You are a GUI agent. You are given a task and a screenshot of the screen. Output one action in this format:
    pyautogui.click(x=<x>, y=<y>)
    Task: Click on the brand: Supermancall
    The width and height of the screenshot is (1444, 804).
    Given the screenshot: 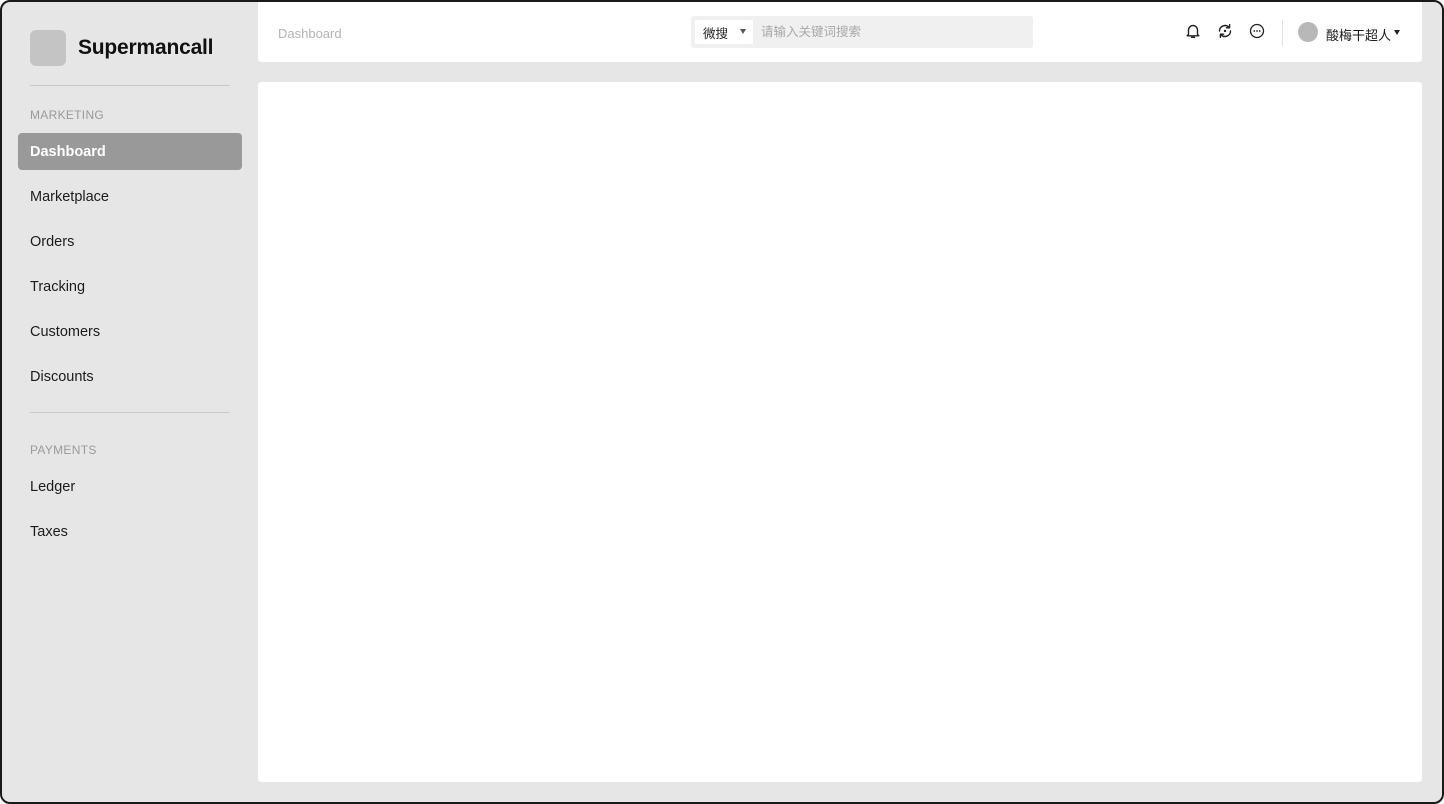 What is the action you would take?
    pyautogui.click(x=122, y=48)
    